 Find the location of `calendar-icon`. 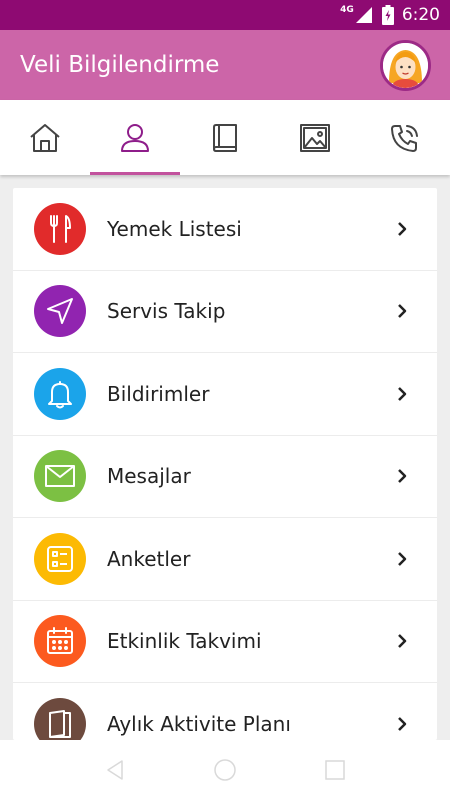

calendar-icon is located at coordinates (60, 641).